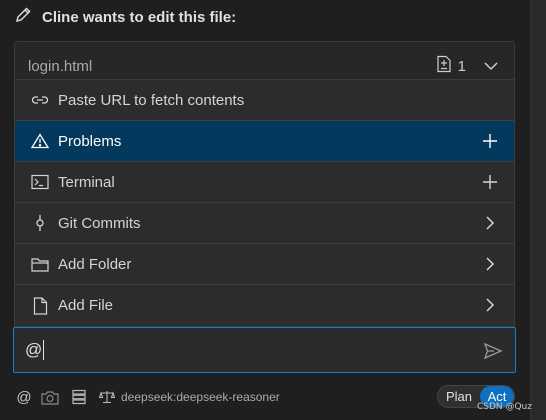  I want to click on menu-item-label: Terminal, so click(86, 182).